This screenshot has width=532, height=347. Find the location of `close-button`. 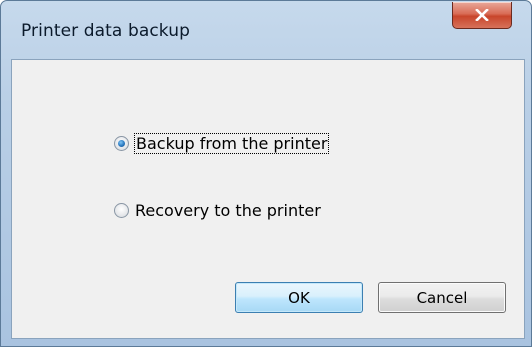

close-button is located at coordinates (482, 15).